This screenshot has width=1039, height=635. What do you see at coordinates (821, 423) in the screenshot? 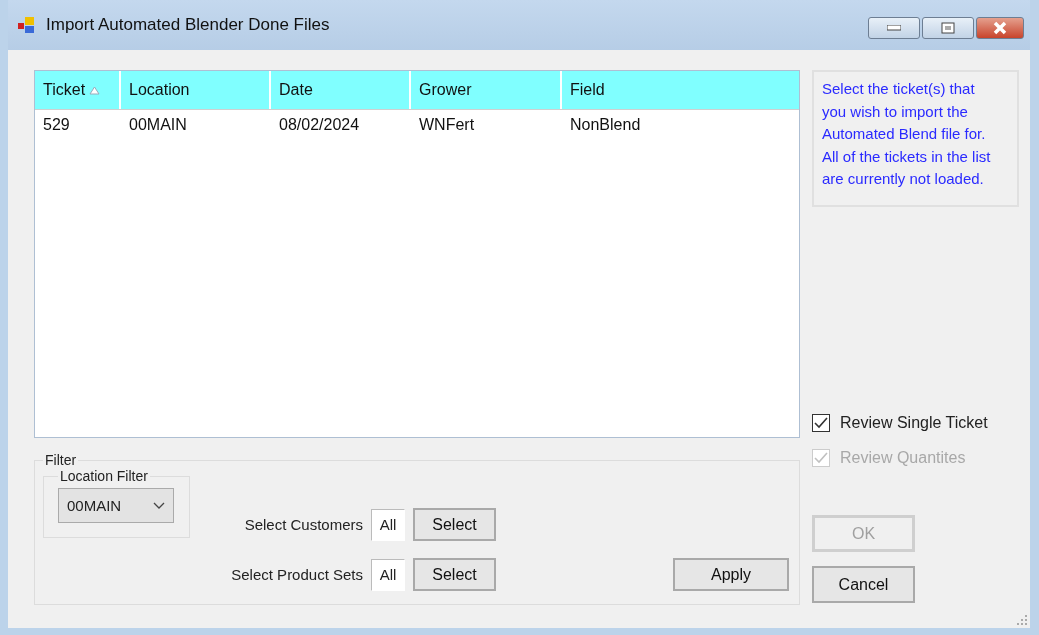
I see `checkbox` at bounding box center [821, 423].